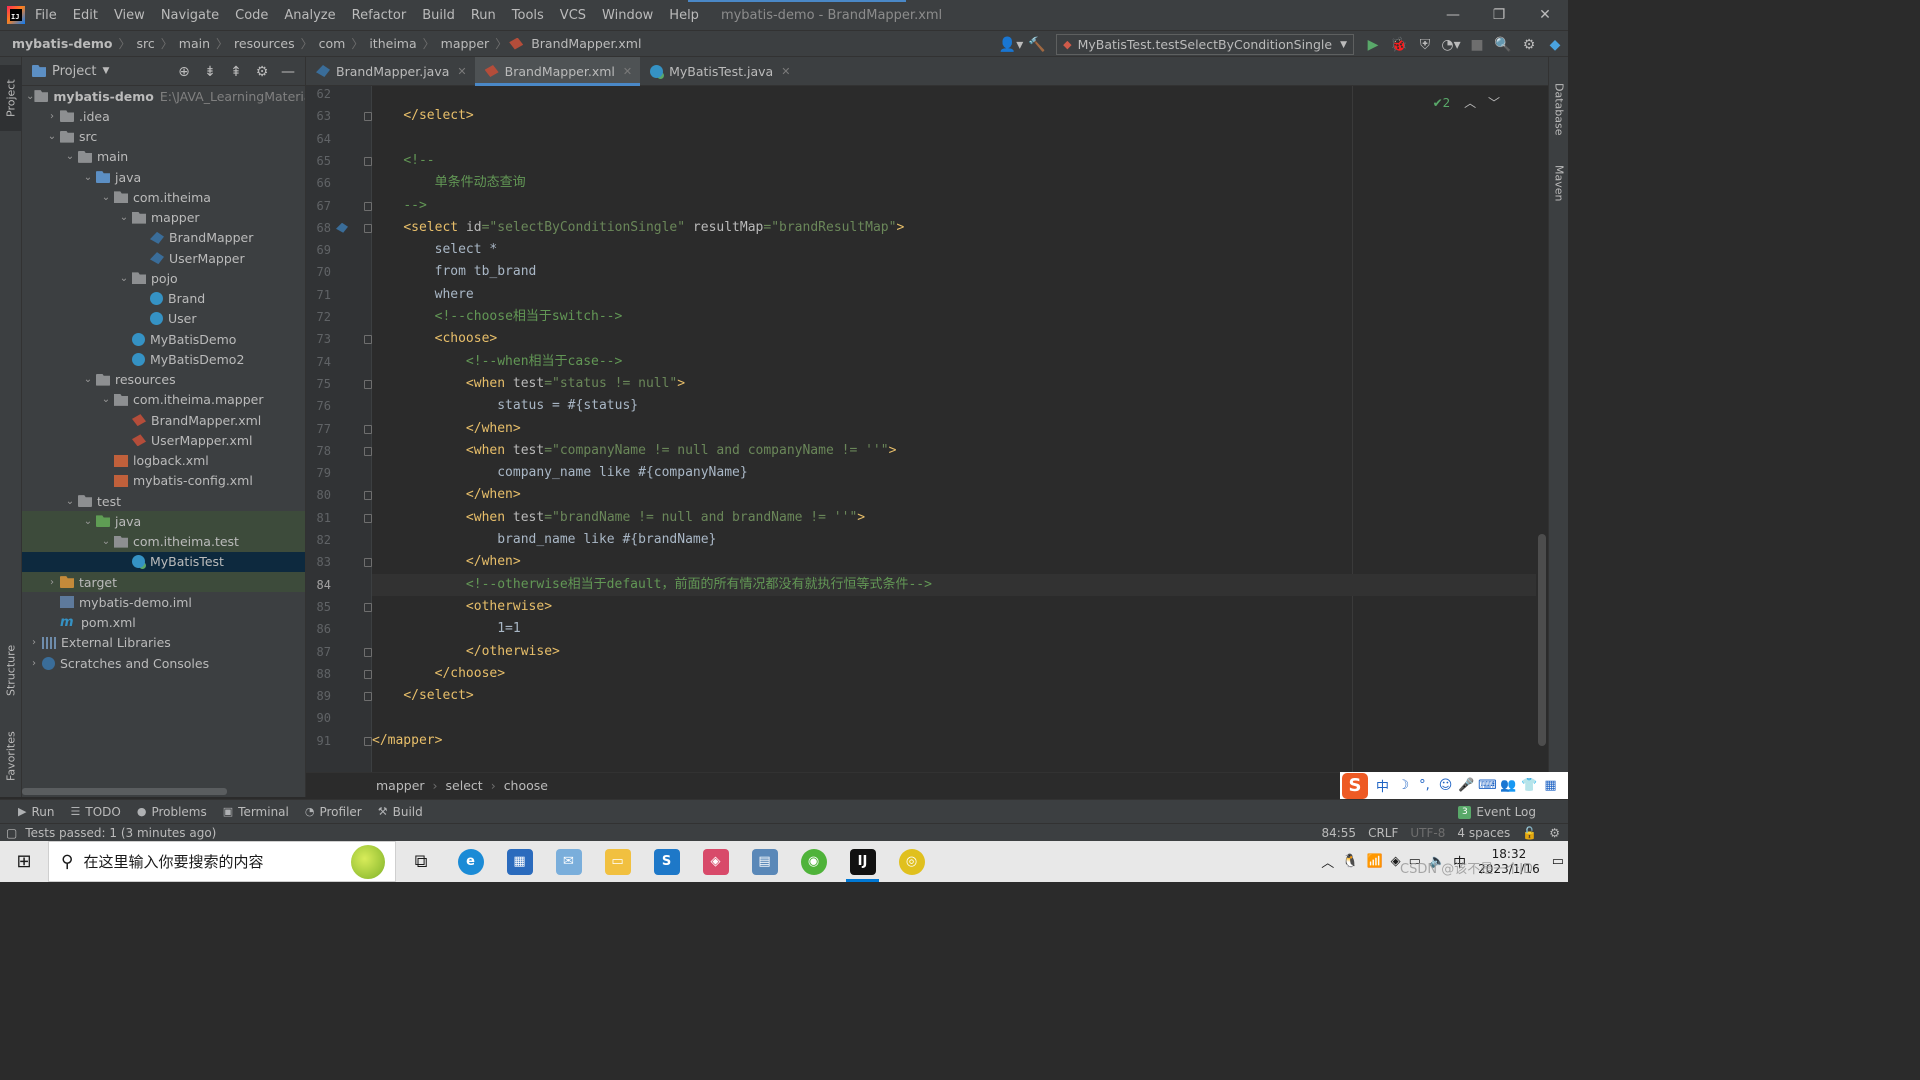  I want to click on tree-item: MyBatisTest, so click(163, 561).